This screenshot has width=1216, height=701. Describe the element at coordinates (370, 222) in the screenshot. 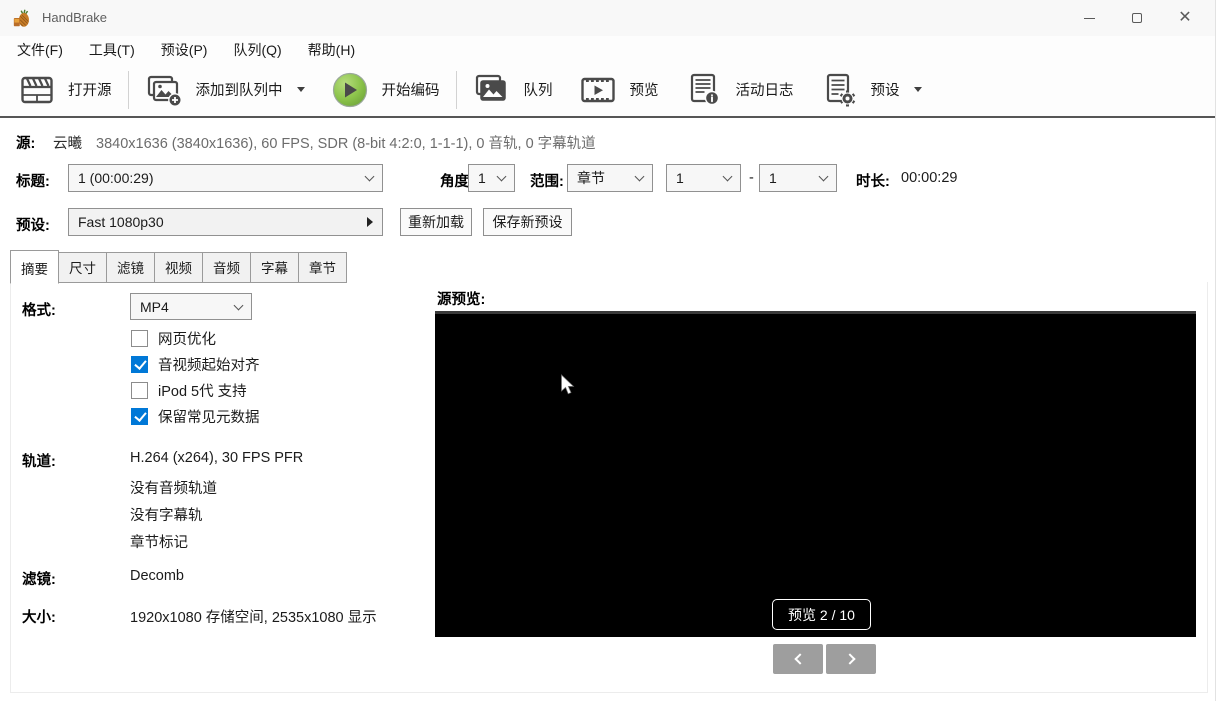

I see `arrow-right-icon` at that location.